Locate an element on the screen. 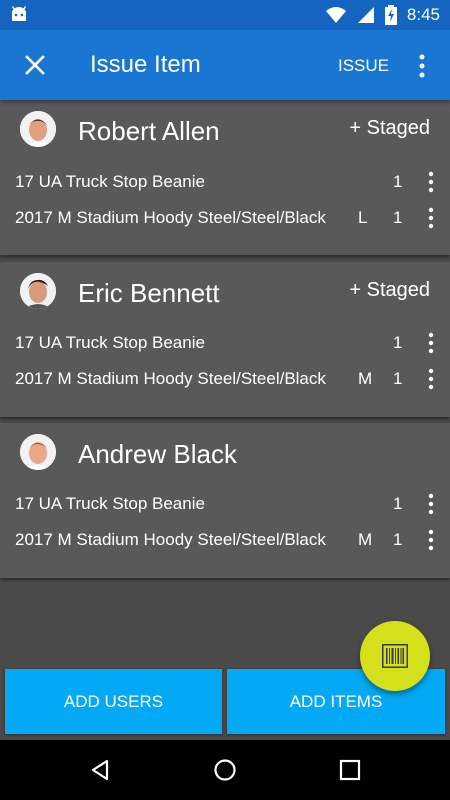 This screenshot has height=800, width=450. navigation-bar is located at coordinates (225, 770).